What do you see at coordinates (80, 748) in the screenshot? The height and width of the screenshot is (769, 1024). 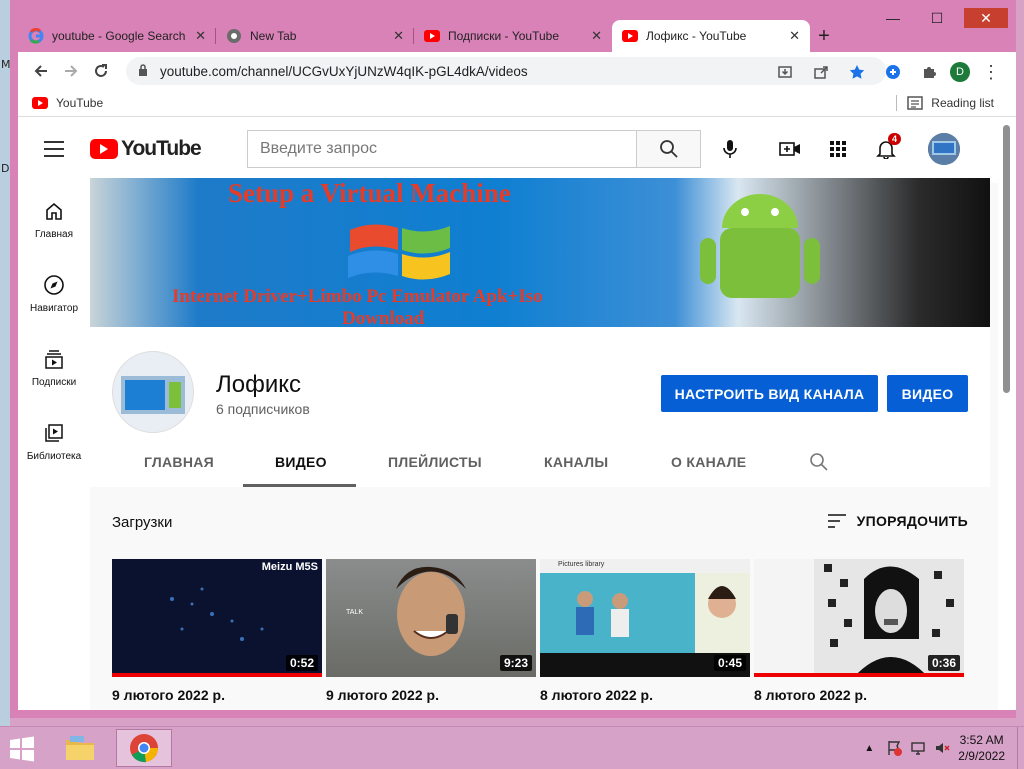 I see `file-explorer-icon` at bounding box center [80, 748].